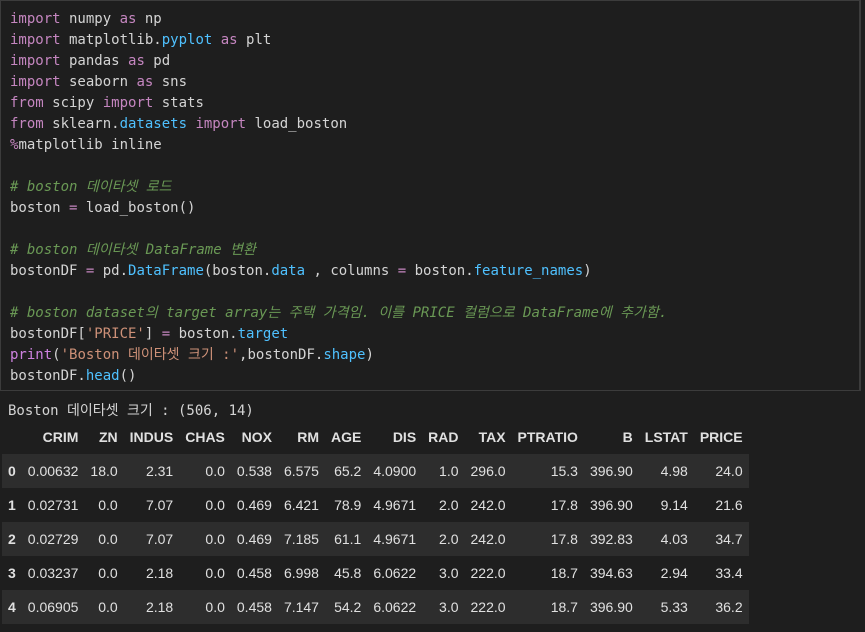 The image size is (865, 632). Describe the element at coordinates (98, 82) in the screenshot. I see `code-token: seaborn` at that location.